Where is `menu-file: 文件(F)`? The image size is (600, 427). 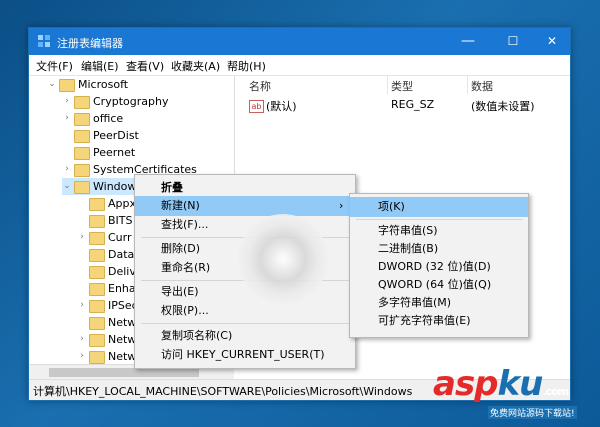
menu-file: 文件(F) is located at coordinates (54, 66).